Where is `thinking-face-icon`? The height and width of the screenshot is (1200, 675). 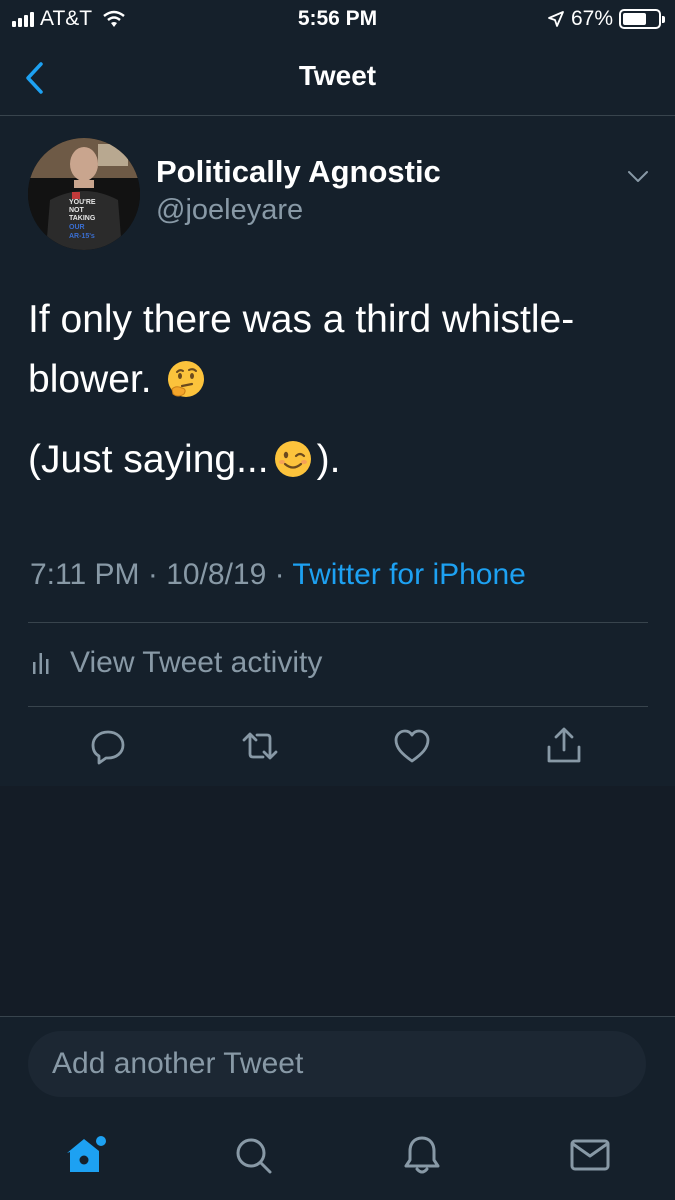
thinking-face-icon is located at coordinates (186, 379).